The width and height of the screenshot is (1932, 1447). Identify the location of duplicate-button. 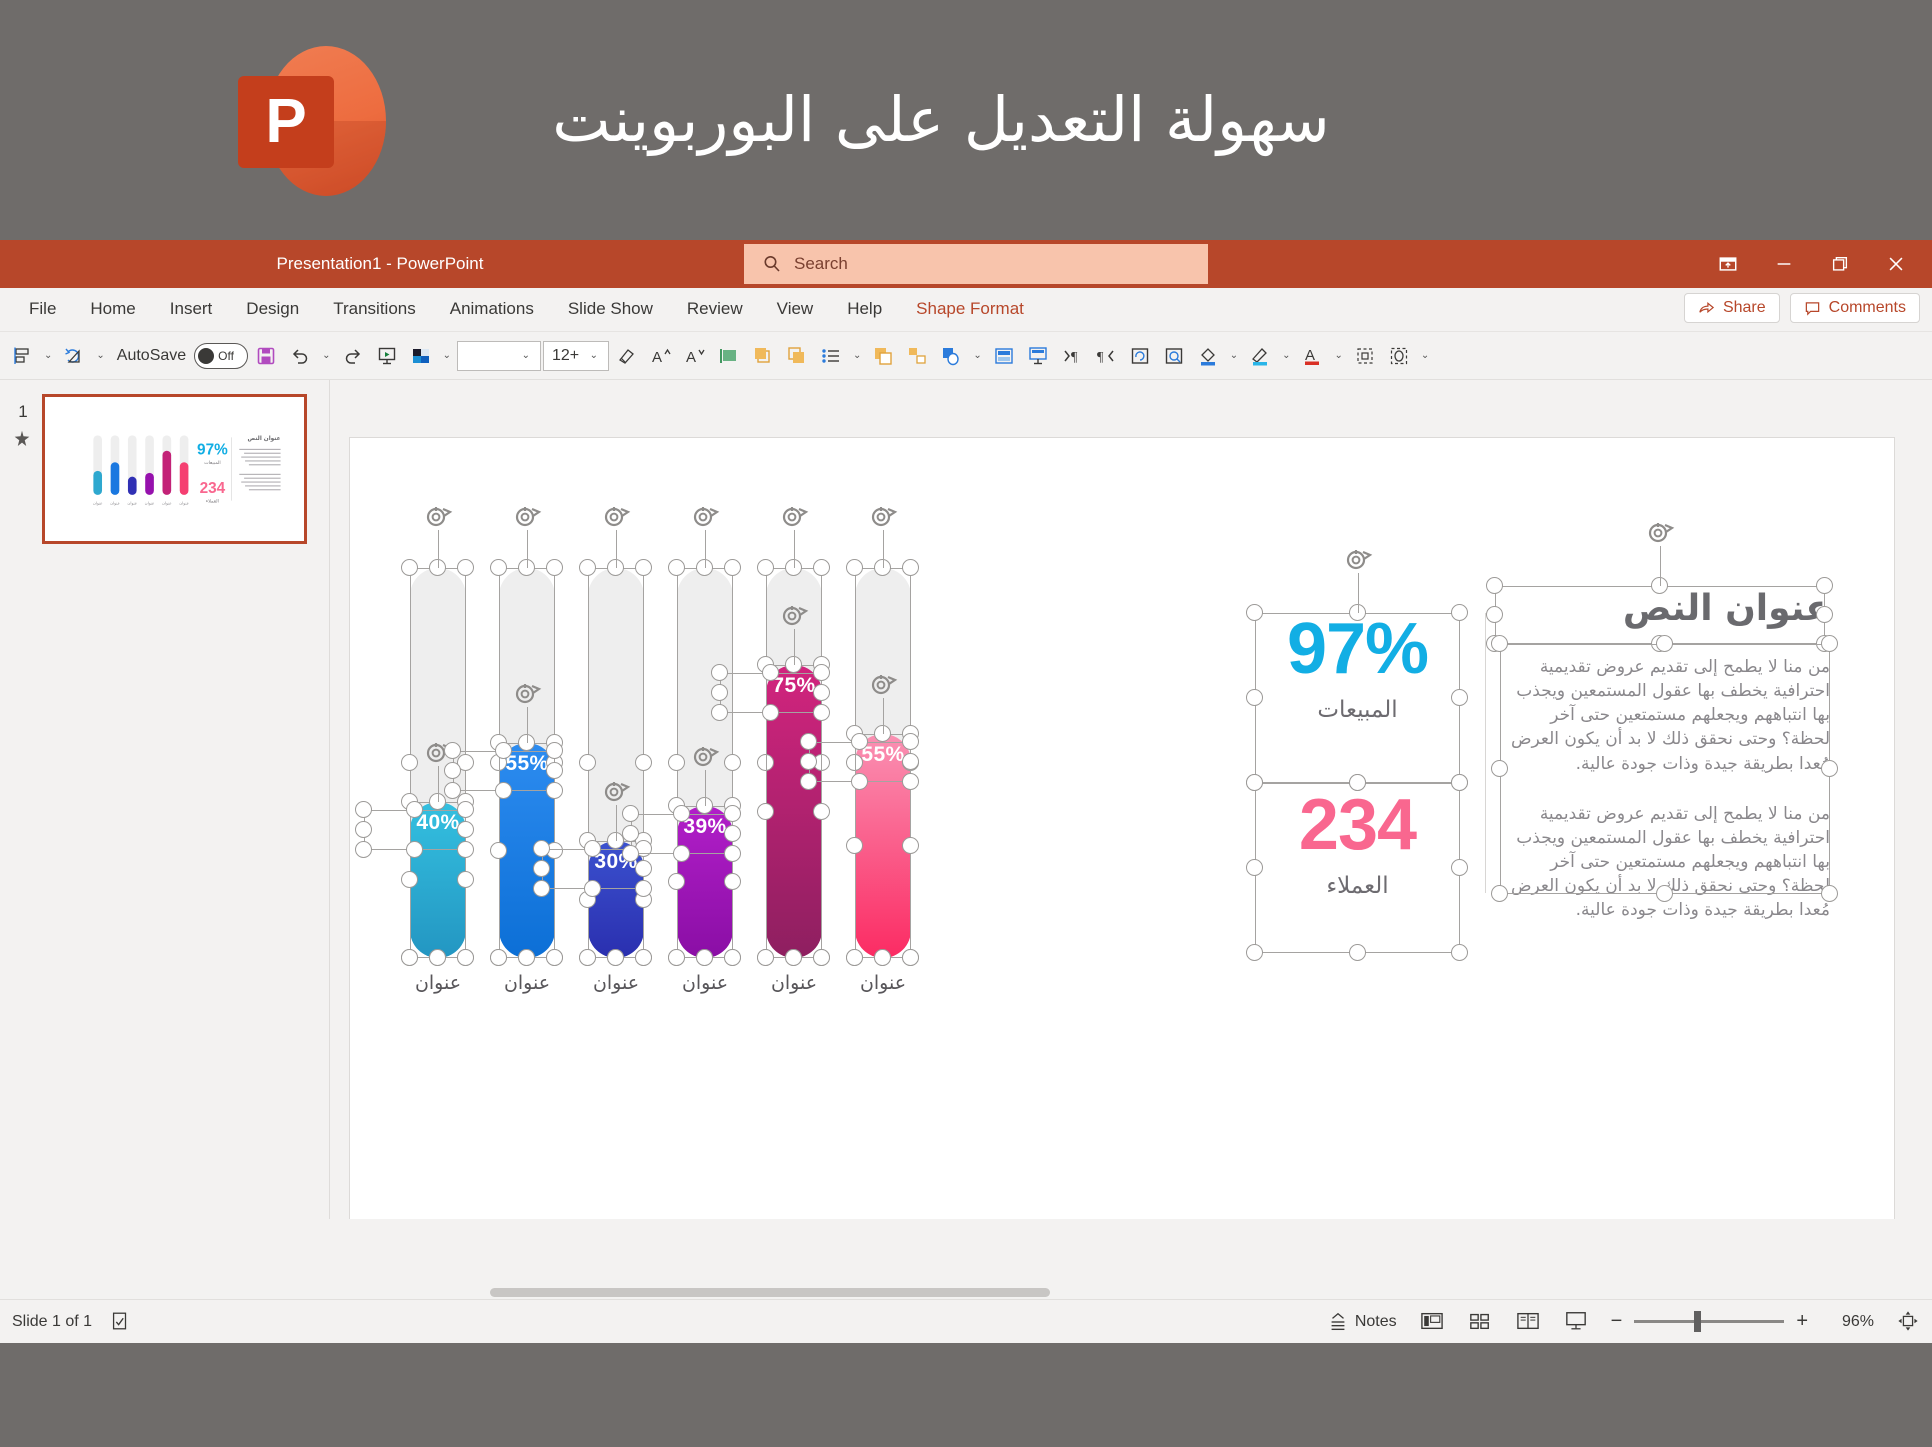
(883, 356).